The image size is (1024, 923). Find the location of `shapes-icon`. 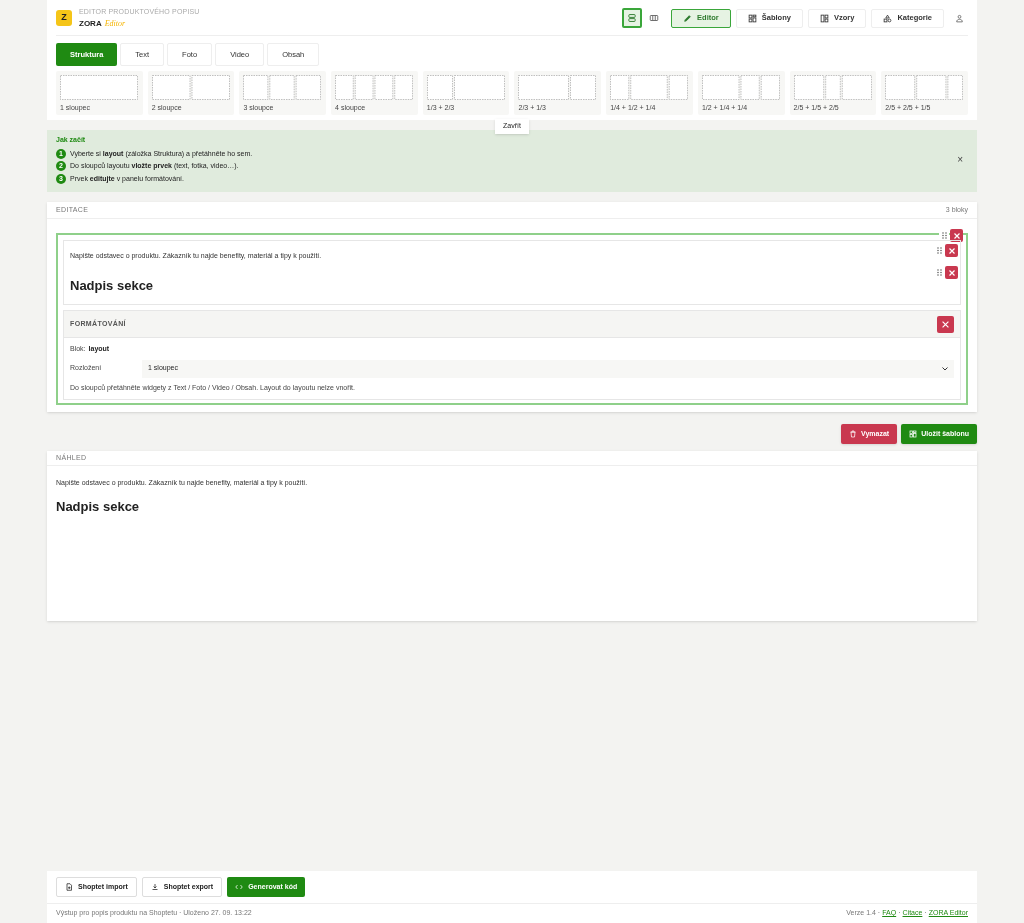

shapes-icon is located at coordinates (888, 18).